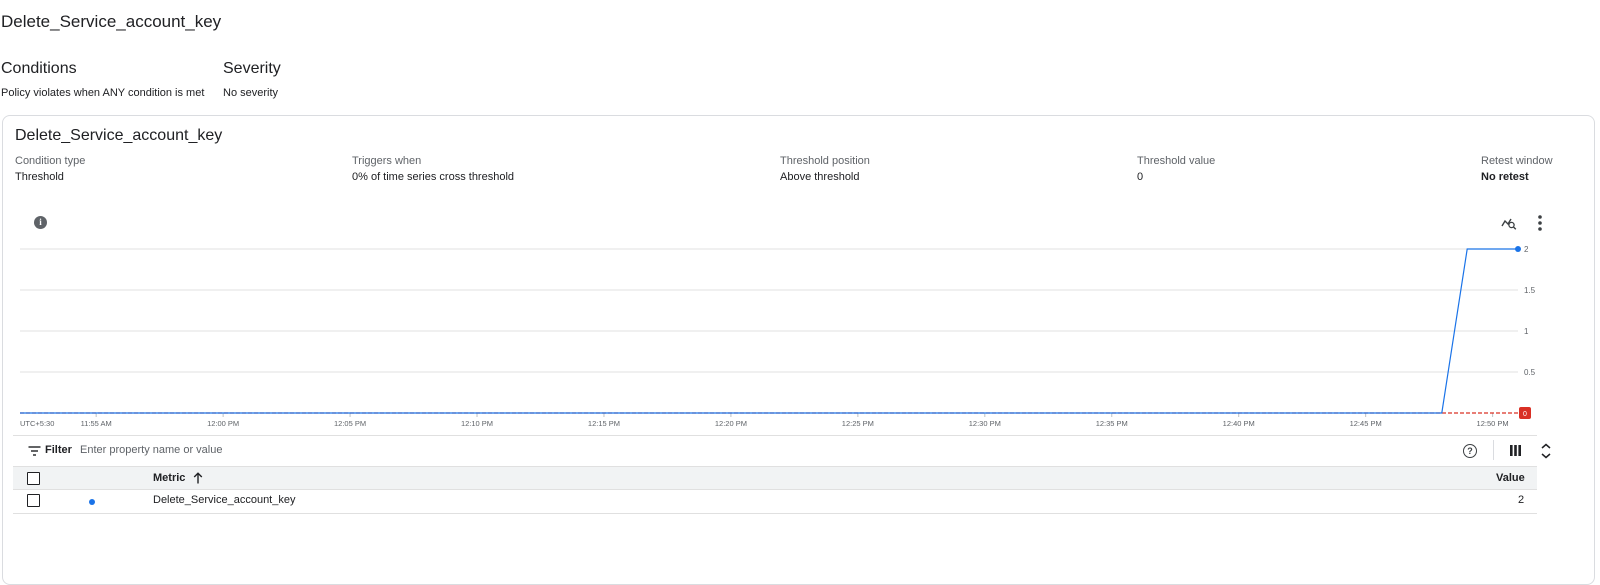  Describe the element at coordinates (1530, 290) in the screenshot. I see `y-tick-label: 1.5` at that location.